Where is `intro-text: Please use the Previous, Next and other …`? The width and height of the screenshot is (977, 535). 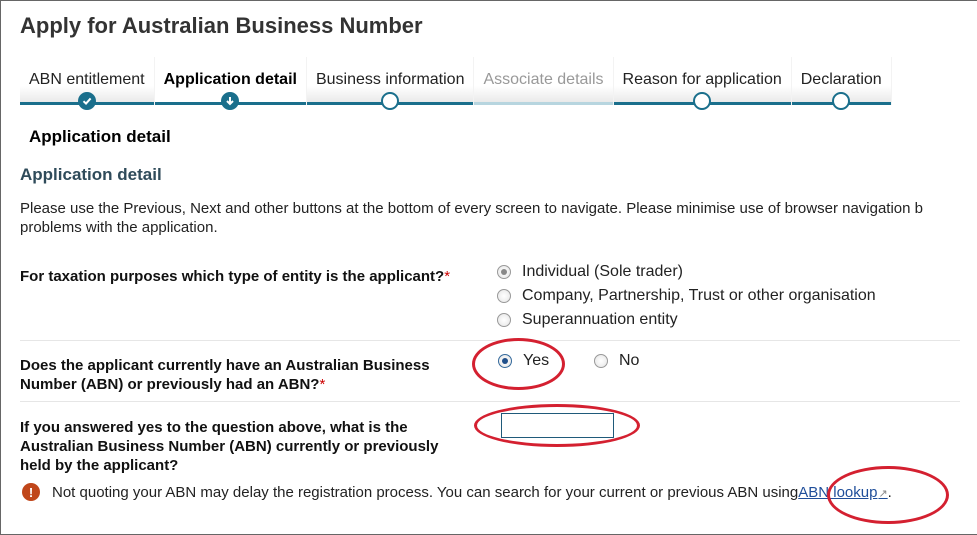
intro-text: Please use the Previous, Next and other … is located at coordinates (490, 218).